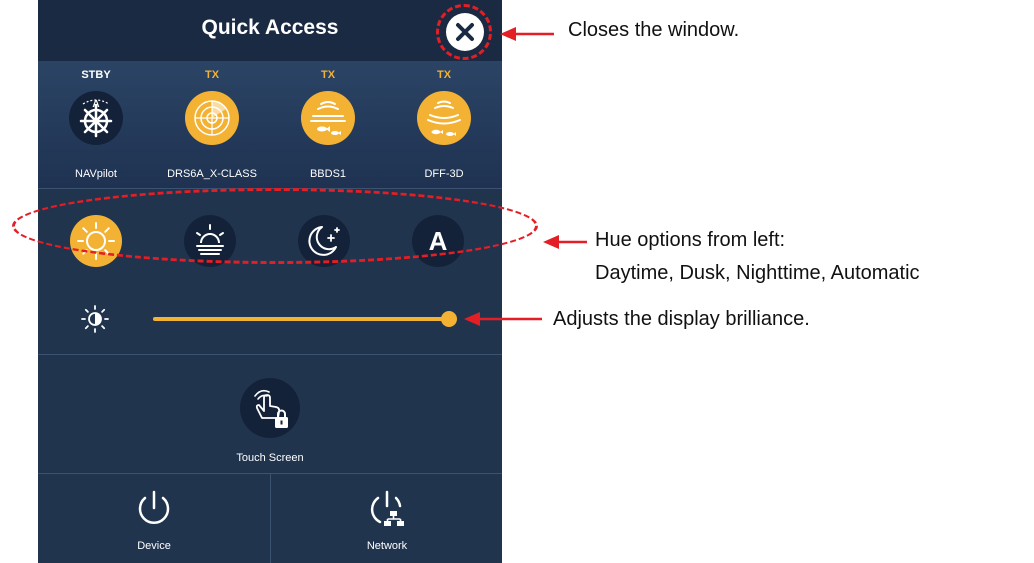 The height and width of the screenshot is (563, 1034). Describe the element at coordinates (681, 319) in the screenshot. I see `brilliance-callout: Adjusts the display brilliance.` at that location.